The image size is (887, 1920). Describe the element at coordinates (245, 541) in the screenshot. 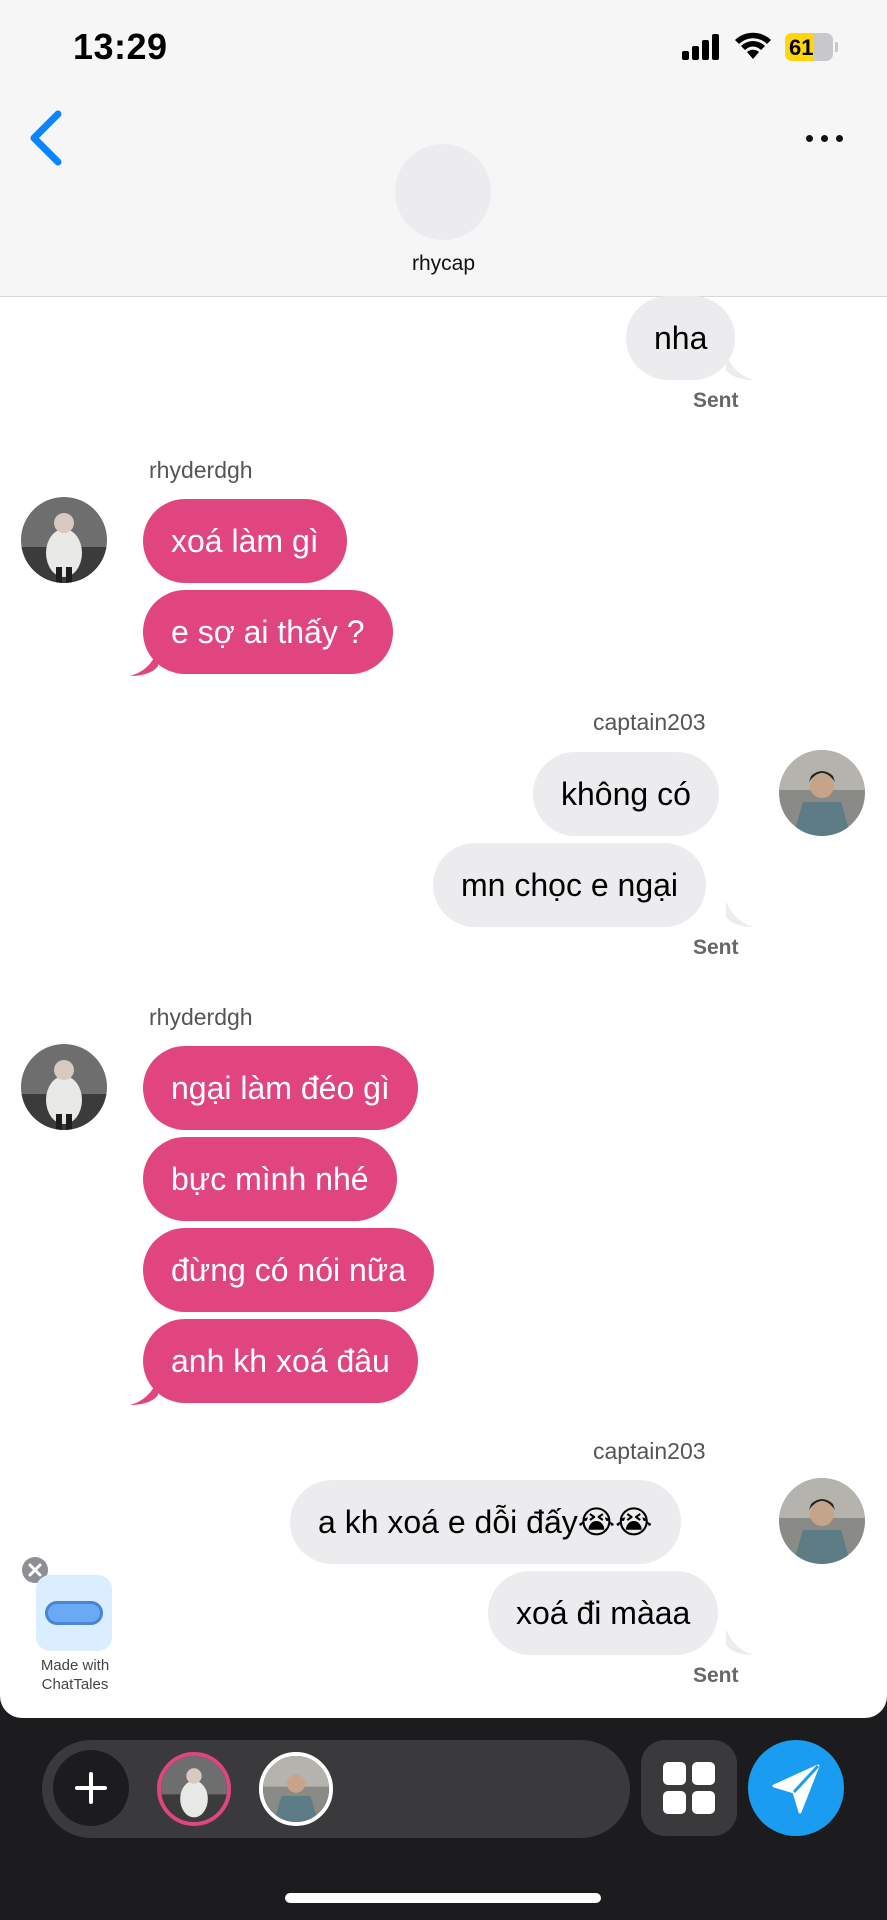

I see `incoming-message: xoá làm gì` at that location.